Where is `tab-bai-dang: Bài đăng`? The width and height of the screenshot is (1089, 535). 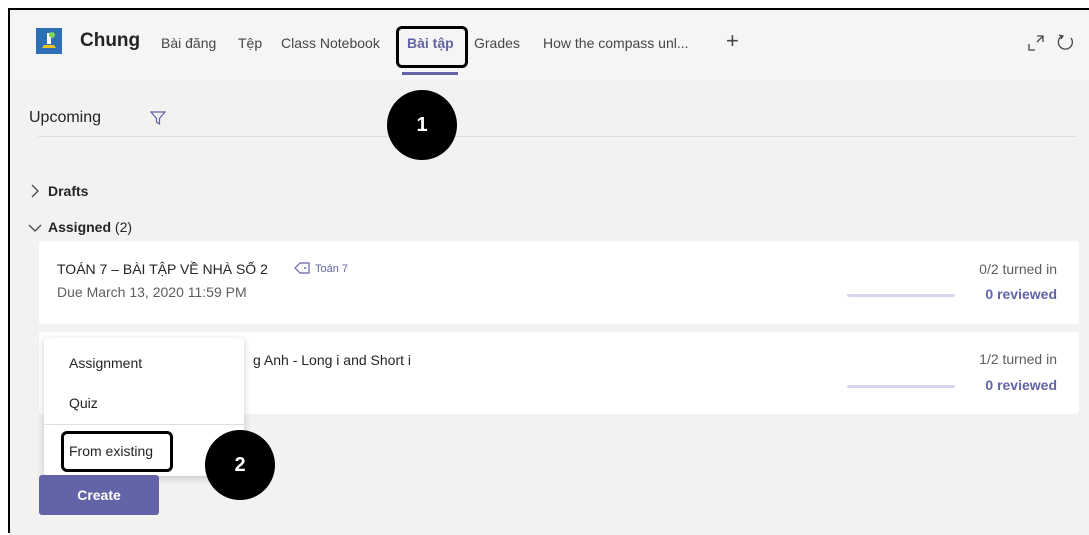
tab-bai-dang: Bài đăng is located at coordinates (188, 43).